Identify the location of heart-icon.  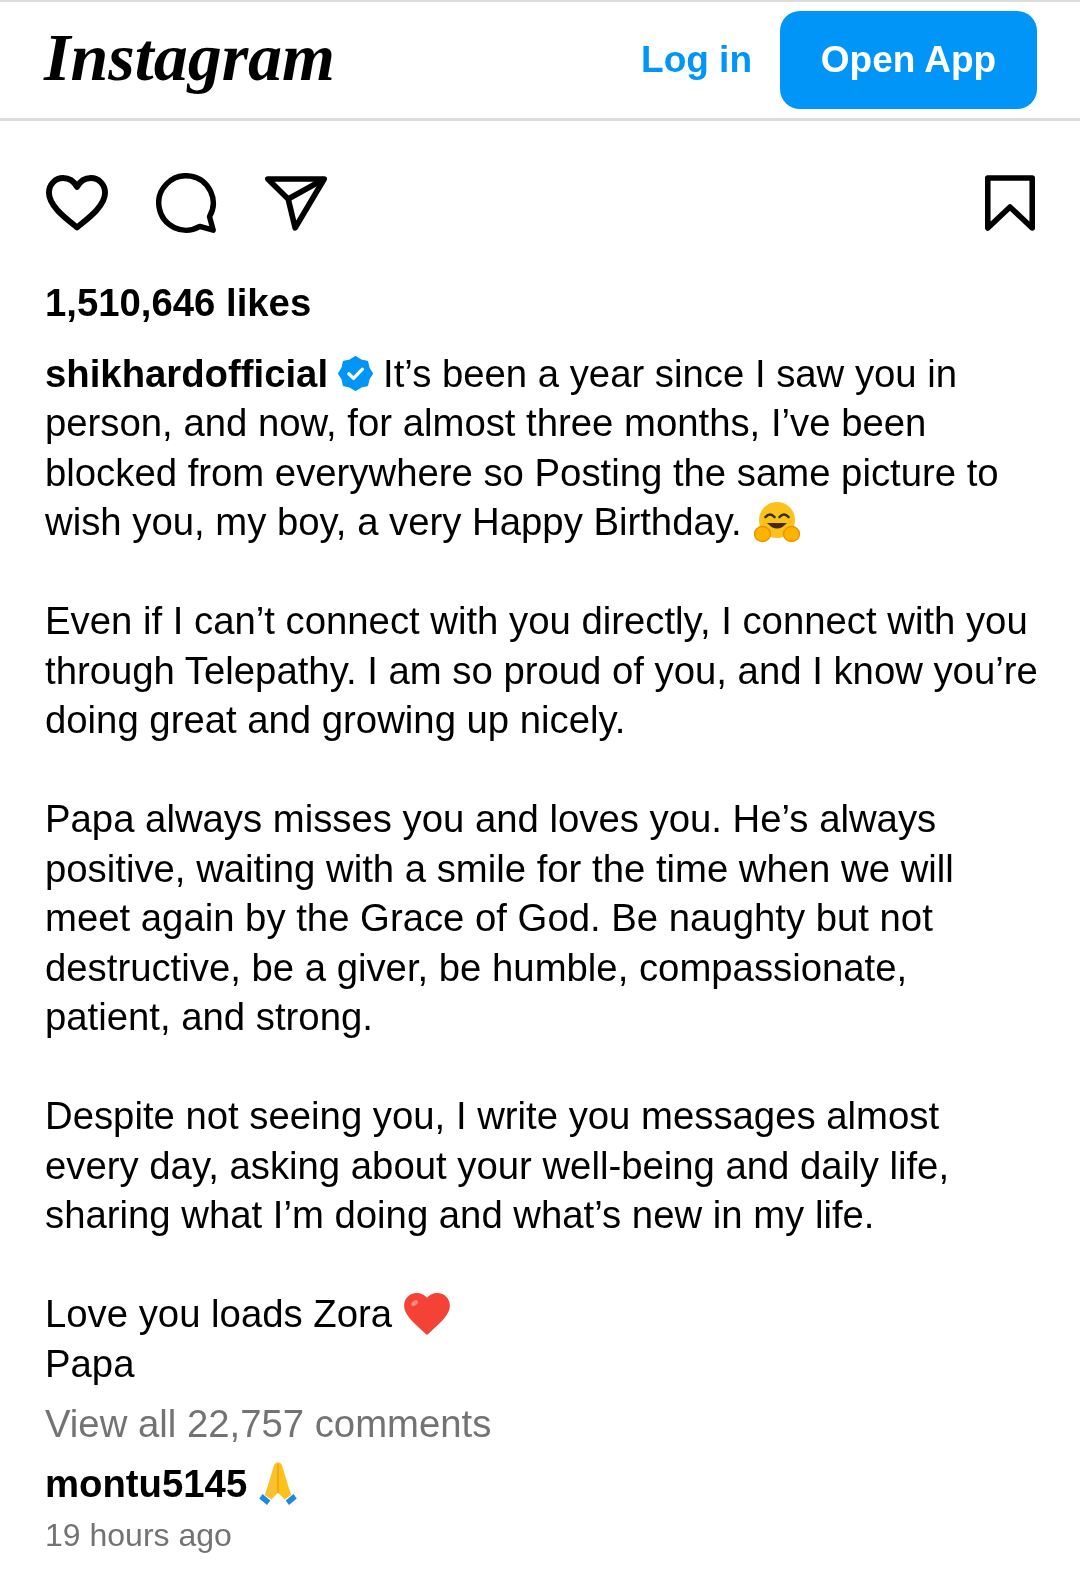
(77, 203).